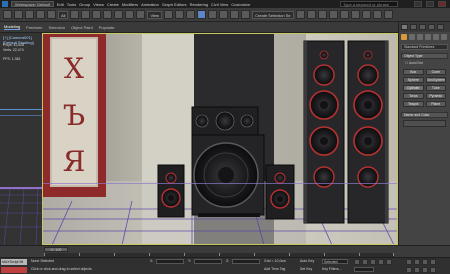 The image size is (450, 274). What do you see at coordinates (32, 4) in the screenshot?
I see `workspace-dropdown: Workspace: Default` at bounding box center [32, 4].